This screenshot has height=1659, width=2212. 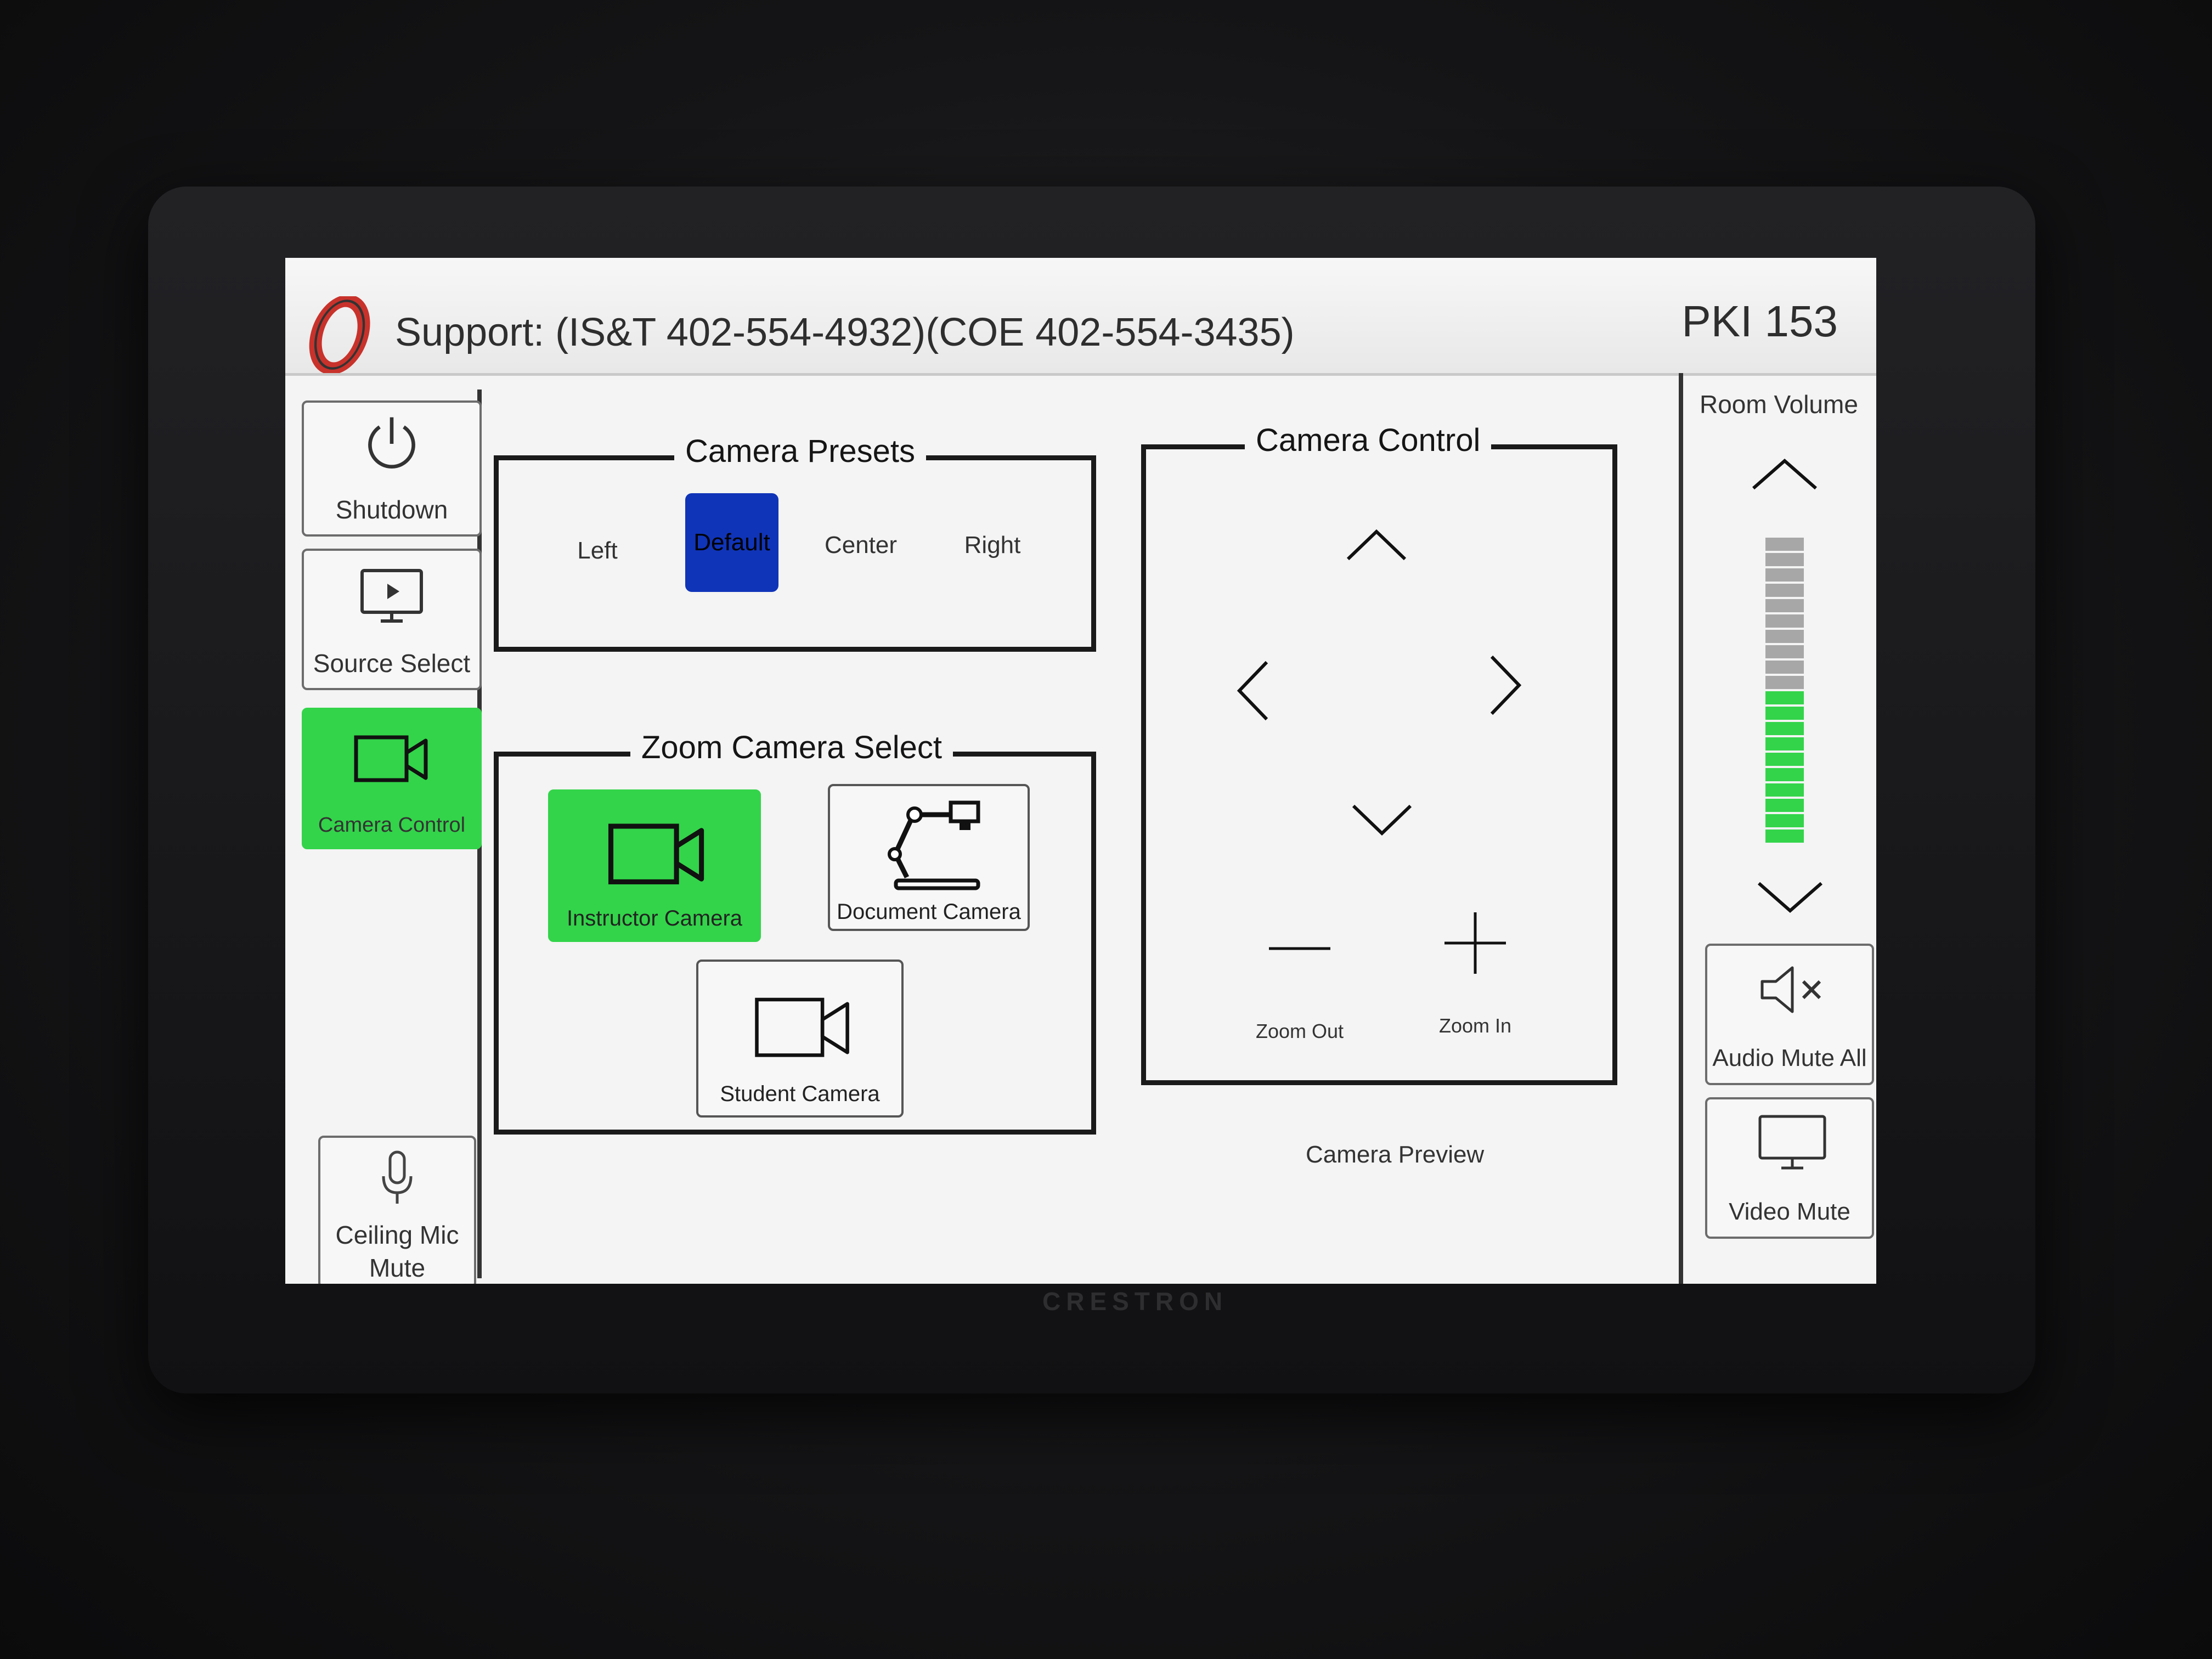 I want to click on camera-control-button: Camera Control, so click(x=392, y=778).